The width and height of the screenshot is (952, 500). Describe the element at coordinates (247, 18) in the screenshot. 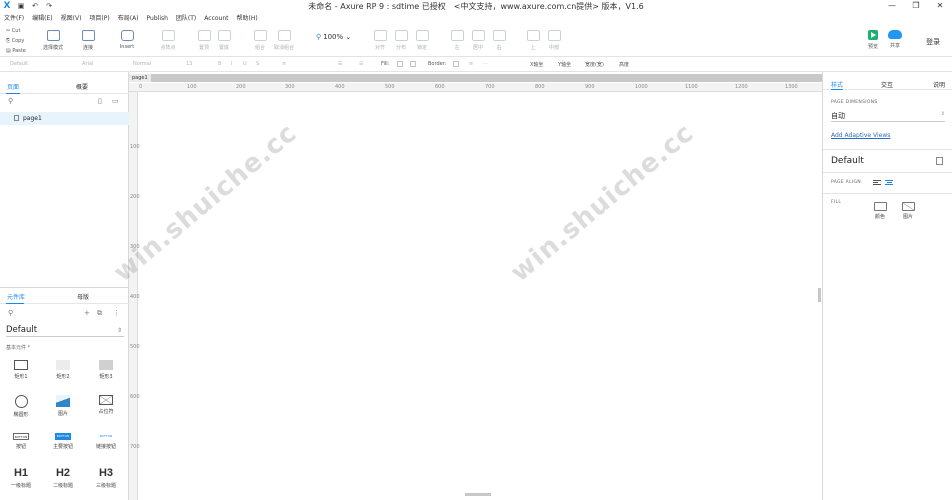

I see `menu-help: 帮助(H)` at that location.